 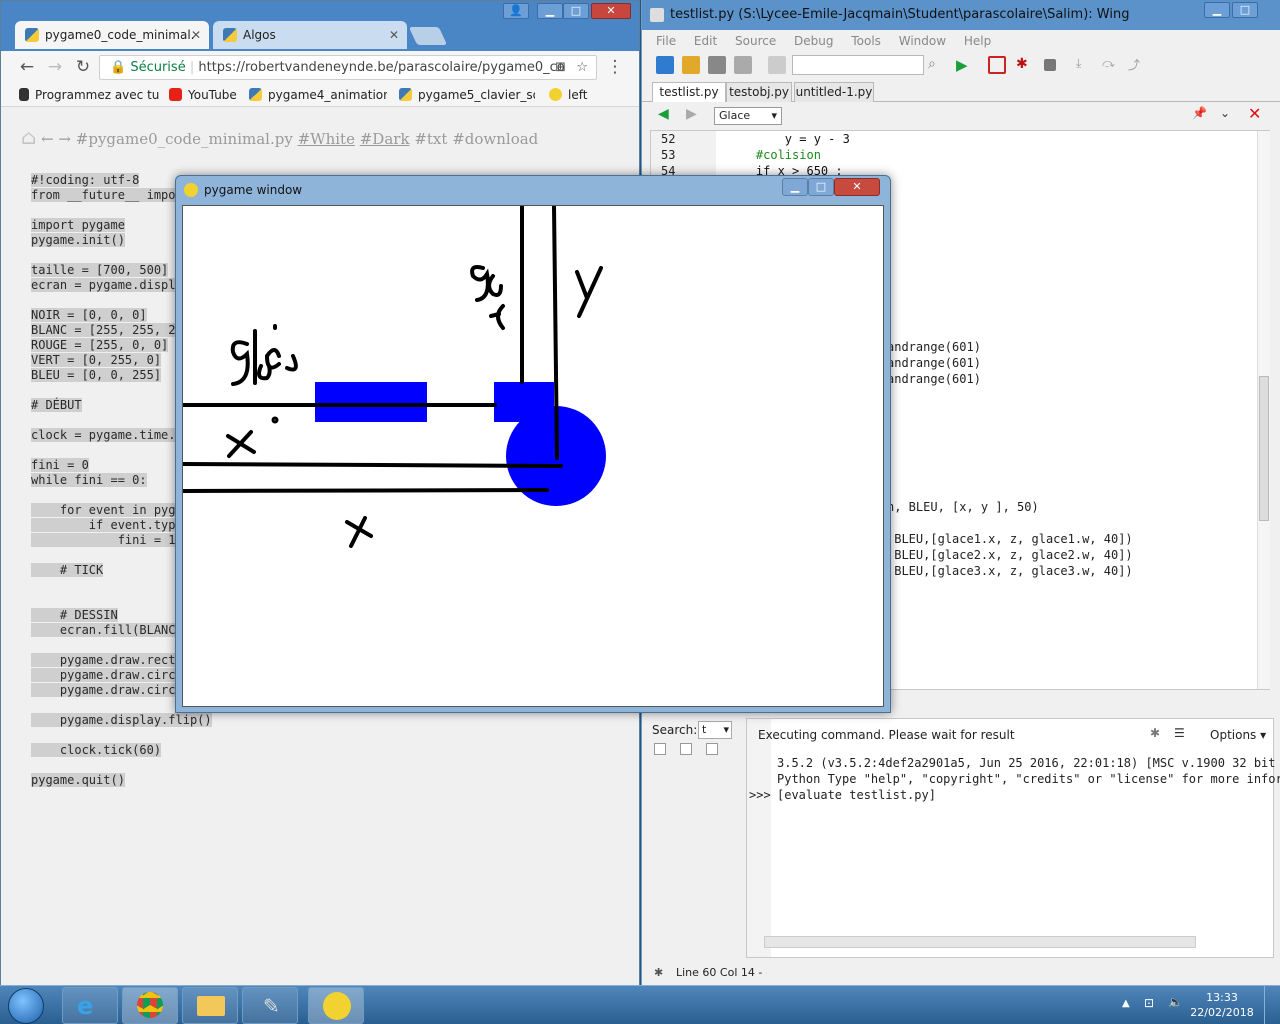 I want to click on chevron-down-icon: ▾, so click(x=774, y=115).